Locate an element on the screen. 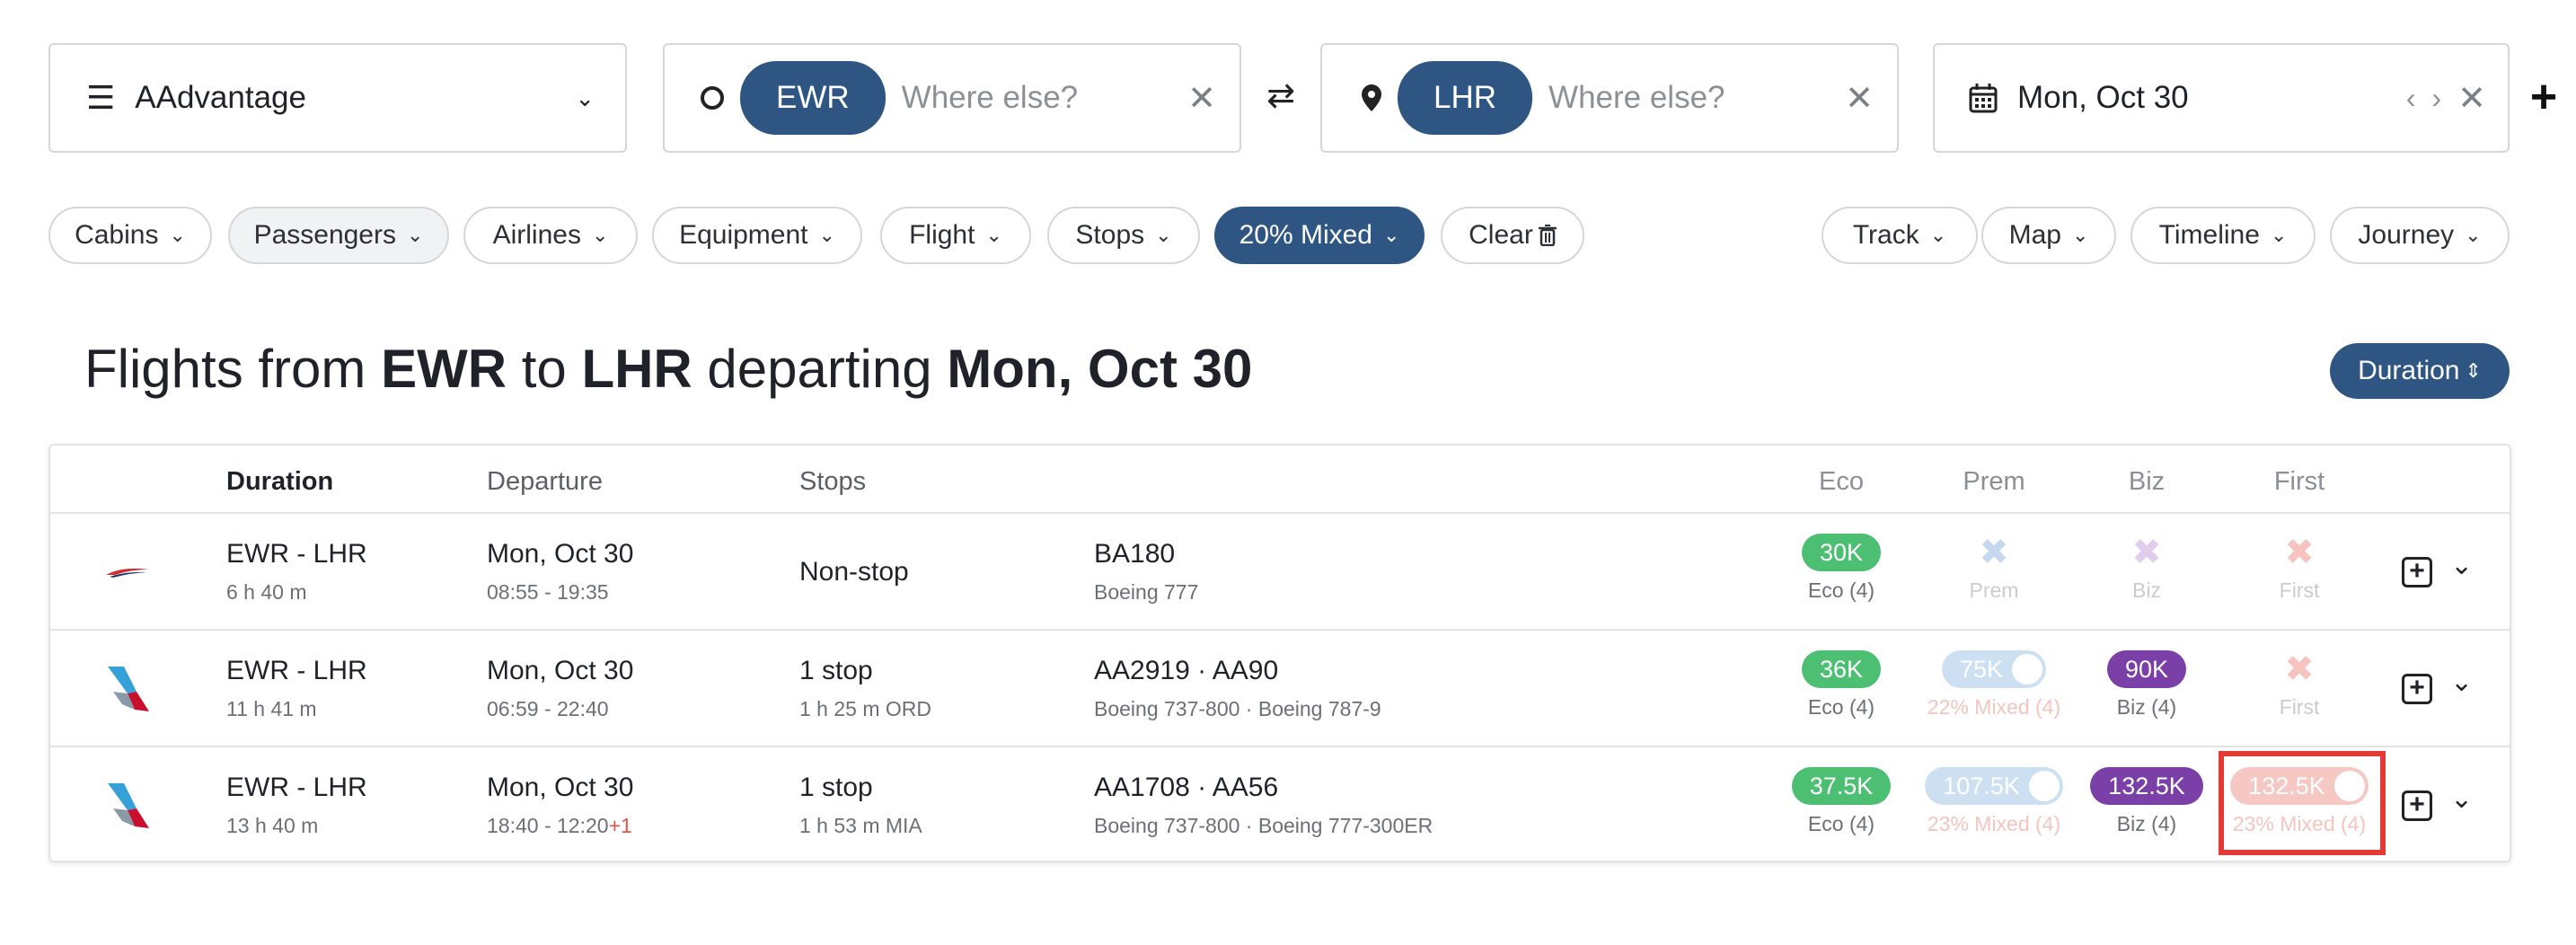 This screenshot has height=945, width=2576. passengers-filter: Passengers ⌄ is located at coordinates (338, 235).